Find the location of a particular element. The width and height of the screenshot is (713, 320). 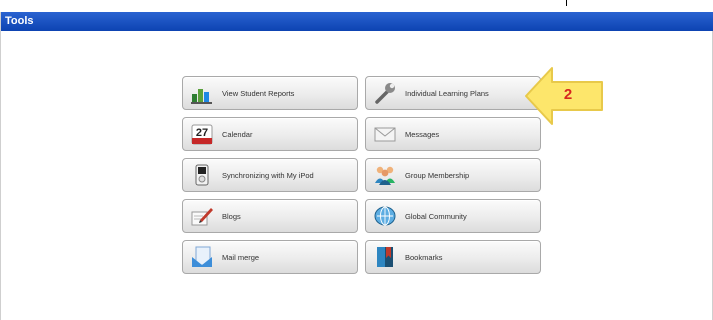

mail-merge-button: Mail merge is located at coordinates (270, 257).